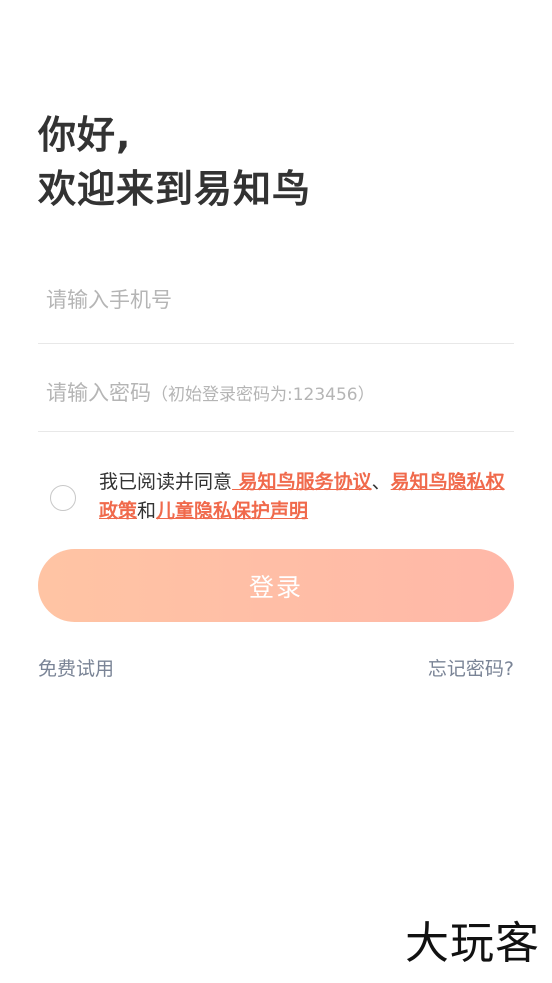 Image resolution: width=552 pixels, height=983 pixels. What do you see at coordinates (85, 135) in the screenshot?
I see `greeting-line-1: 你好,` at bounding box center [85, 135].